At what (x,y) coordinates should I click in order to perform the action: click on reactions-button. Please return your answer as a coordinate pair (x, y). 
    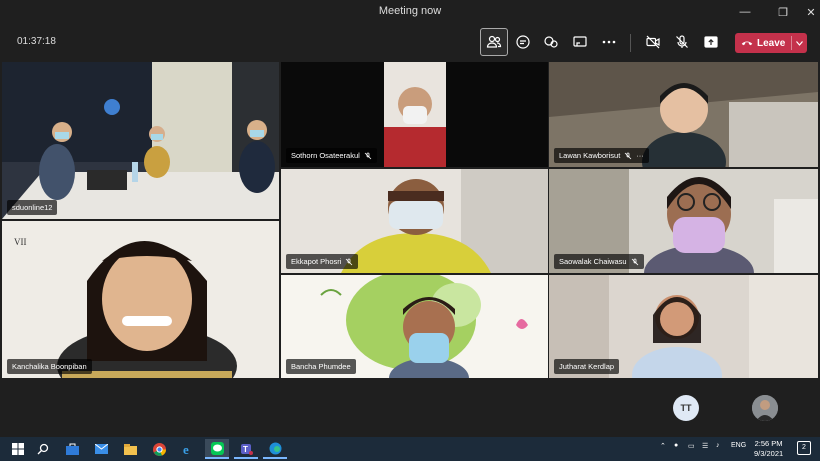
    Looking at the image, I should click on (551, 42).